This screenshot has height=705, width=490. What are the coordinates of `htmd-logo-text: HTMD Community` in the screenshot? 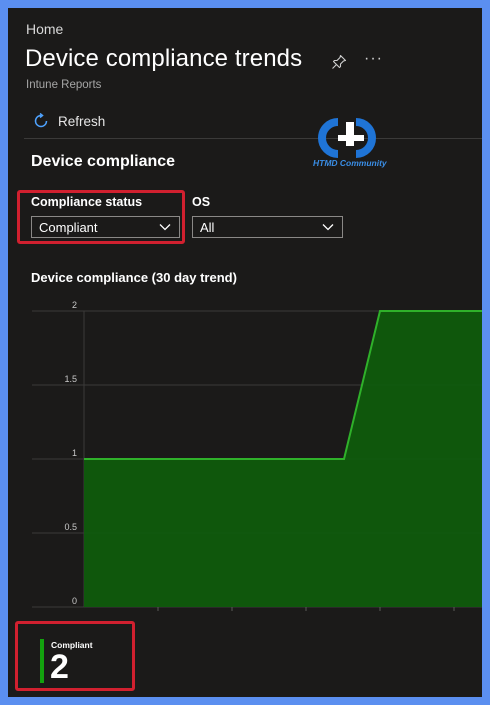 It's located at (350, 163).